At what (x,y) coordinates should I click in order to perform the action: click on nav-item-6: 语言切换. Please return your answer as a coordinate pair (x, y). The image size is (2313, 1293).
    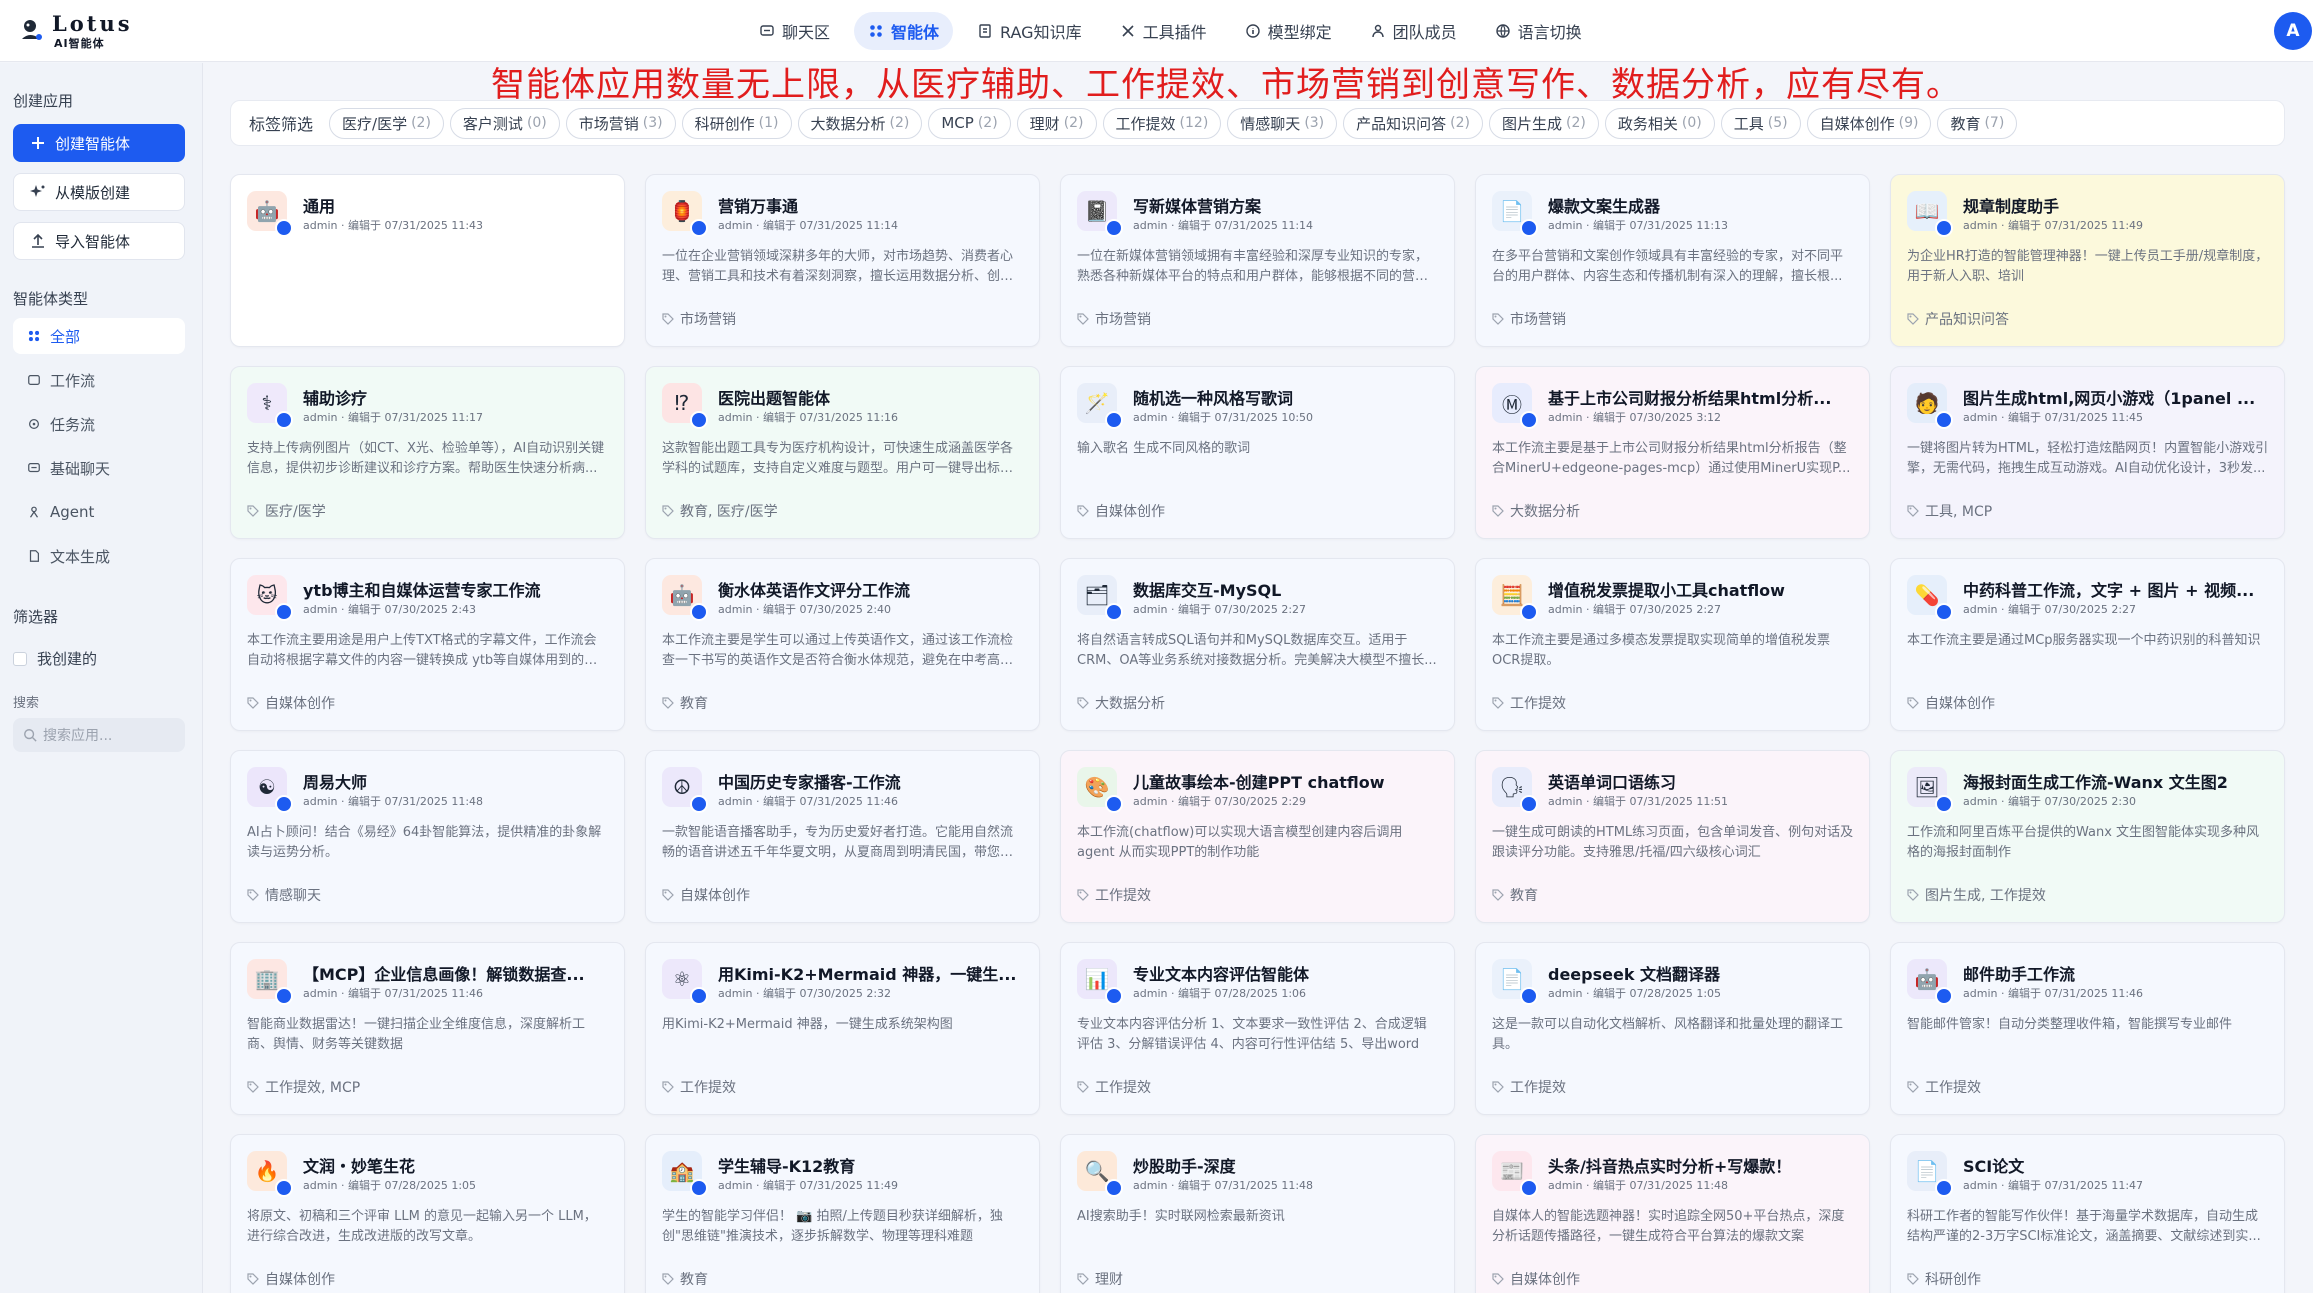
    Looking at the image, I should click on (1538, 31).